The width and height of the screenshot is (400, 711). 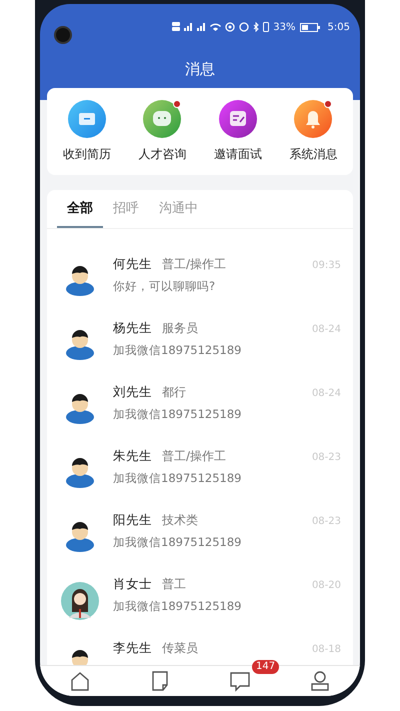 I want to click on bluetooth-icon, so click(x=256, y=27).